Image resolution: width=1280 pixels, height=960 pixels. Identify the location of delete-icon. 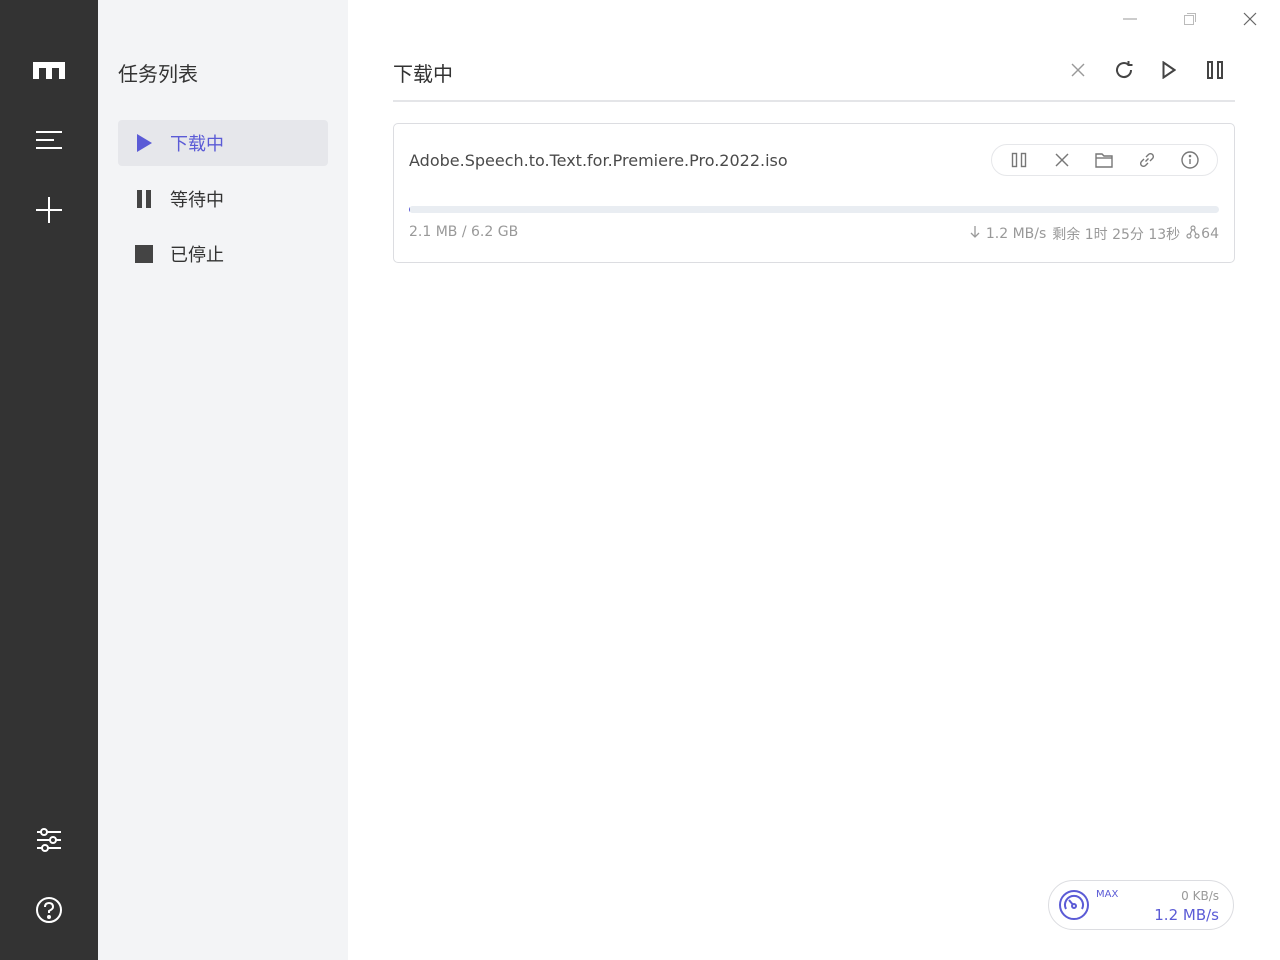
(1062, 160).